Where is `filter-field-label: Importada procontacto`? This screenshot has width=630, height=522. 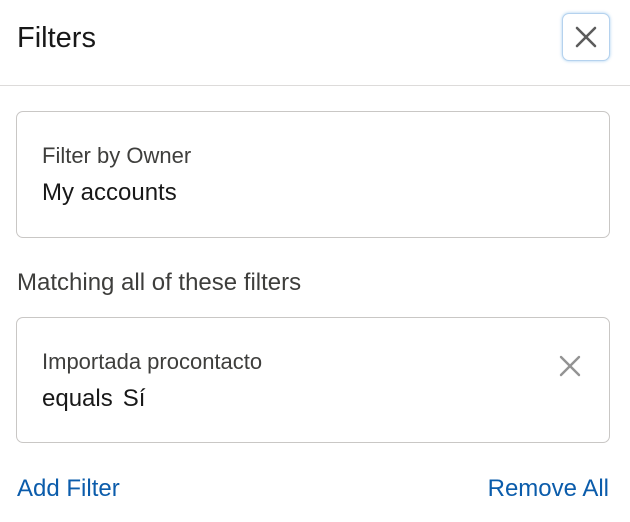
filter-field-label: Importada procontacto is located at coordinates (152, 361).